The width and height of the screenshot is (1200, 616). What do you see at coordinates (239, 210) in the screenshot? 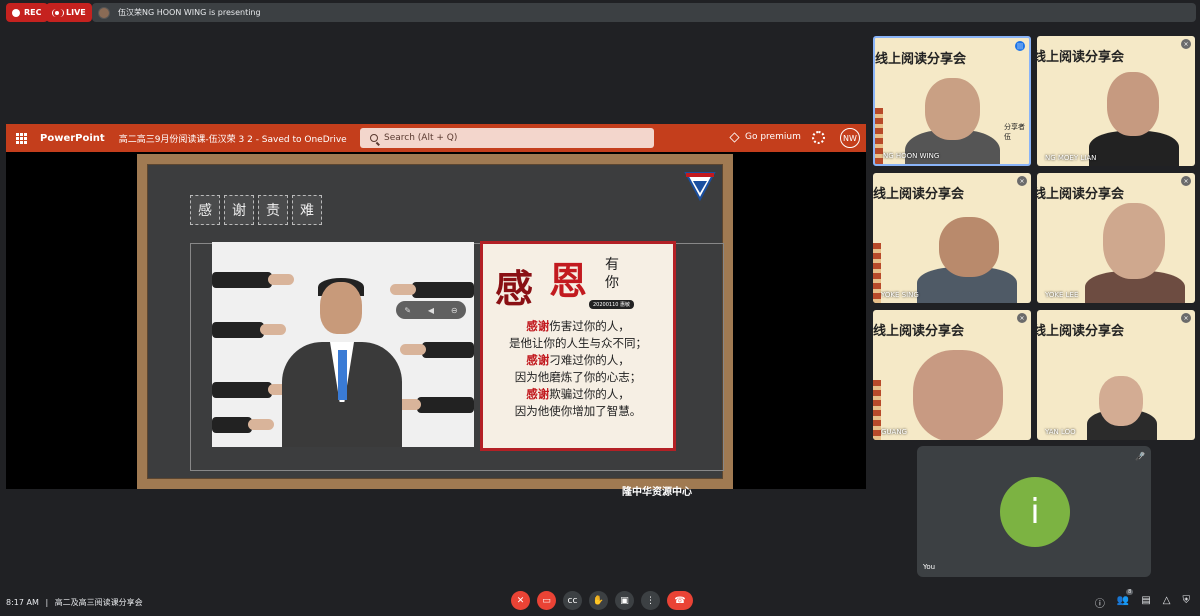
I see `title-chip: 谢` at bounding box center [239, 210].